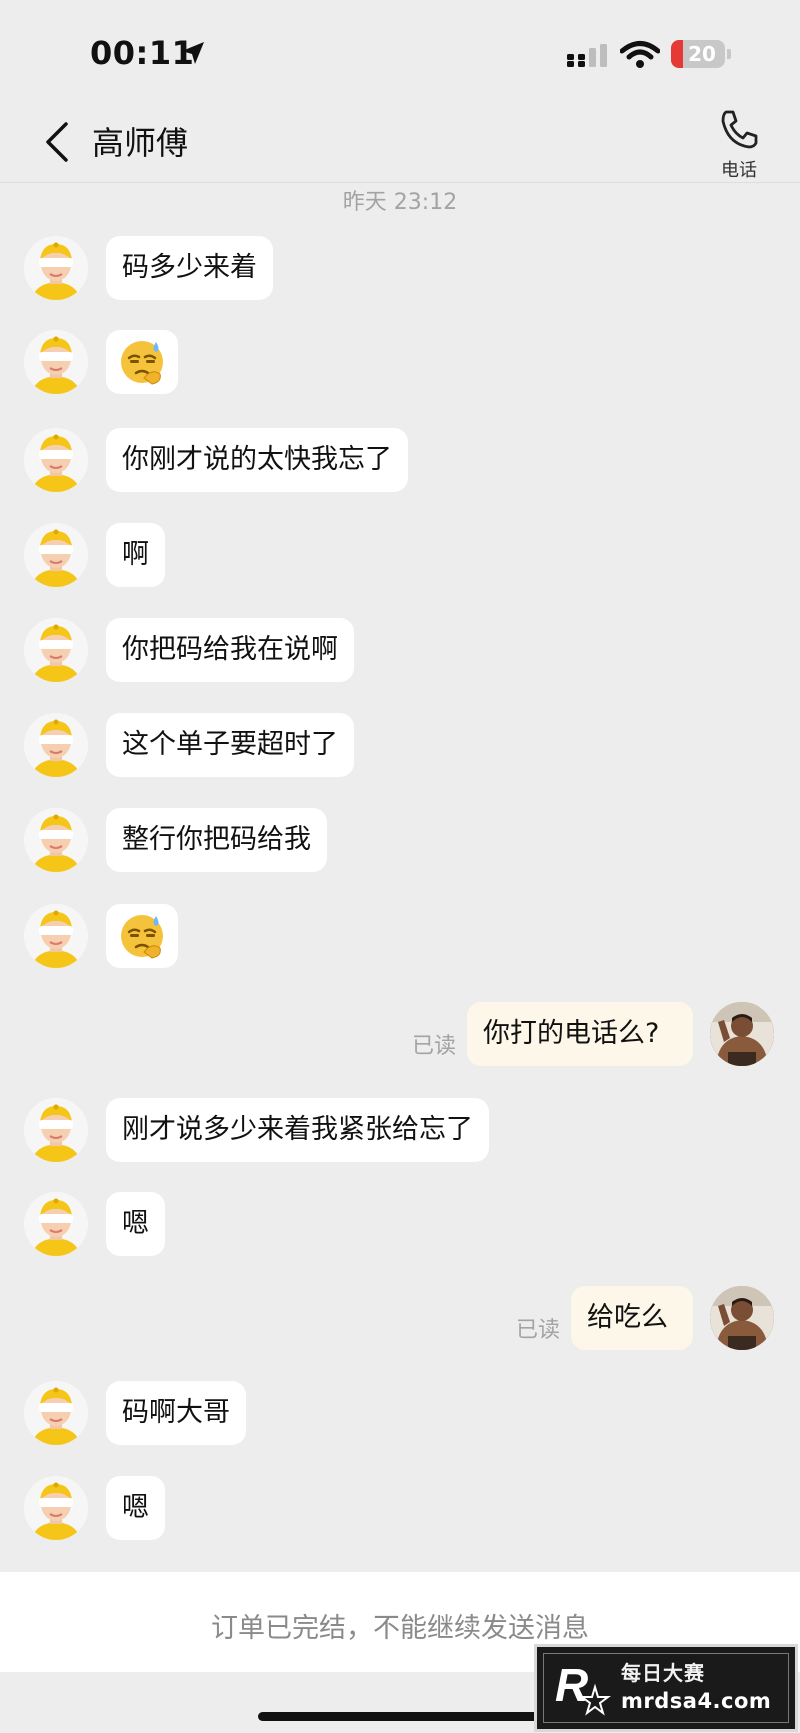  What do you see at coordinates (739, 129) in the screenshot?
I see `phone-icon` at bounding box center [739, 129].